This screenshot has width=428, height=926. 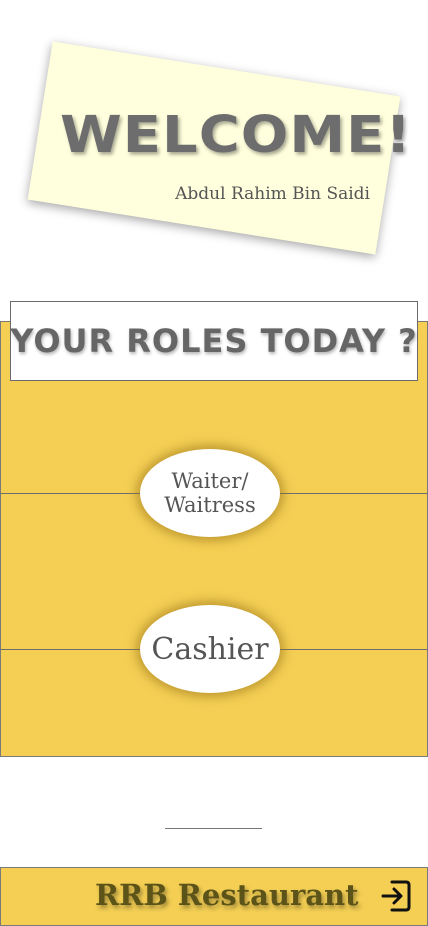 What do you see at coordinates (236, 135) in the screenshot?
I see `welcome-title: WELCOME!` at bounding box center [236, 135].